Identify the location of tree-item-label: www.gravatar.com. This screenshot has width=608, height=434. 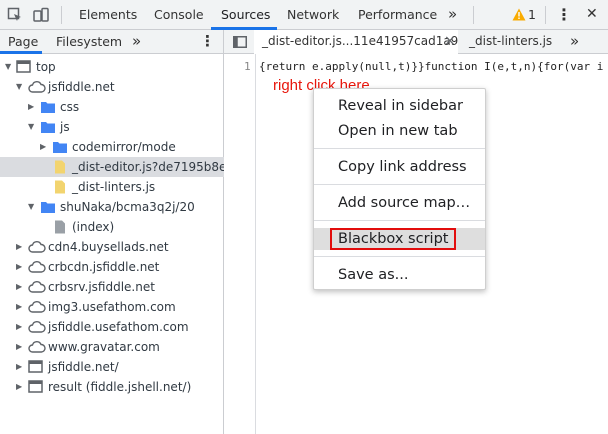
(104, 347).